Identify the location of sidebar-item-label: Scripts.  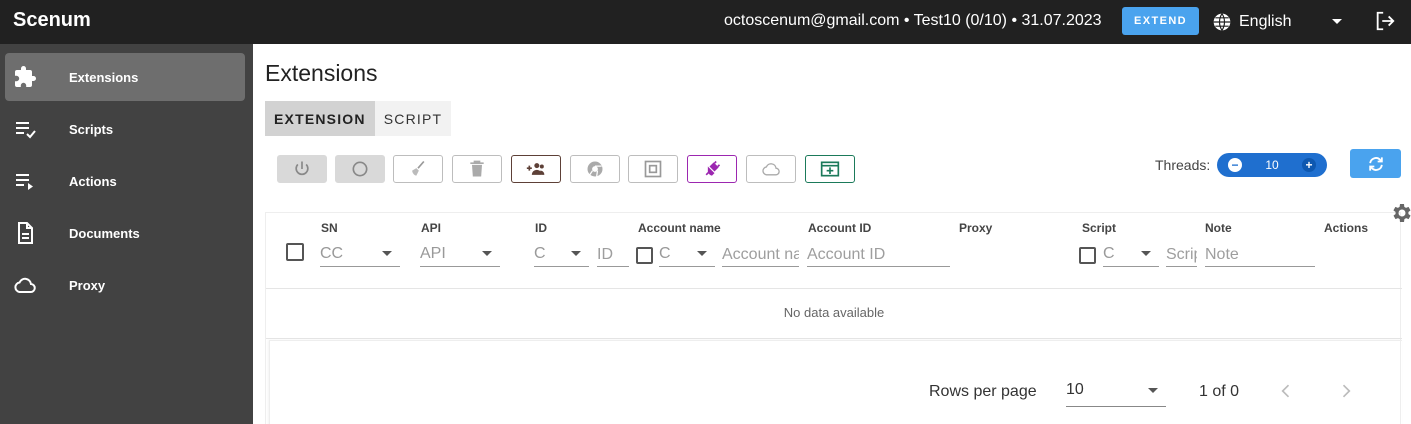
(91, 129).